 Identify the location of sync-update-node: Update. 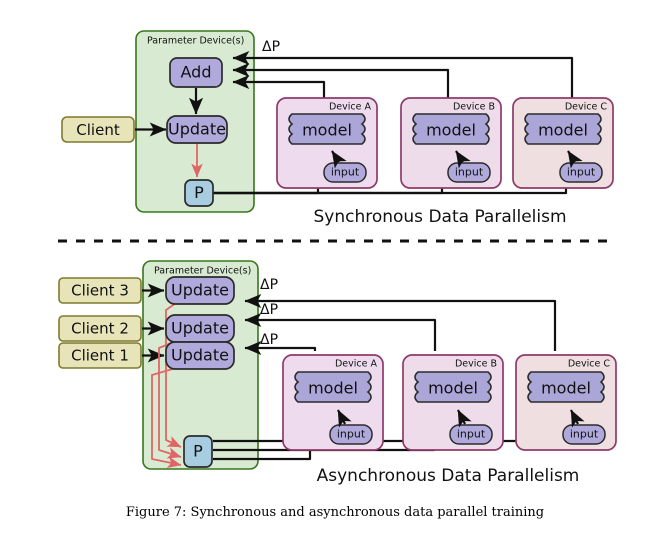
(197, 129).